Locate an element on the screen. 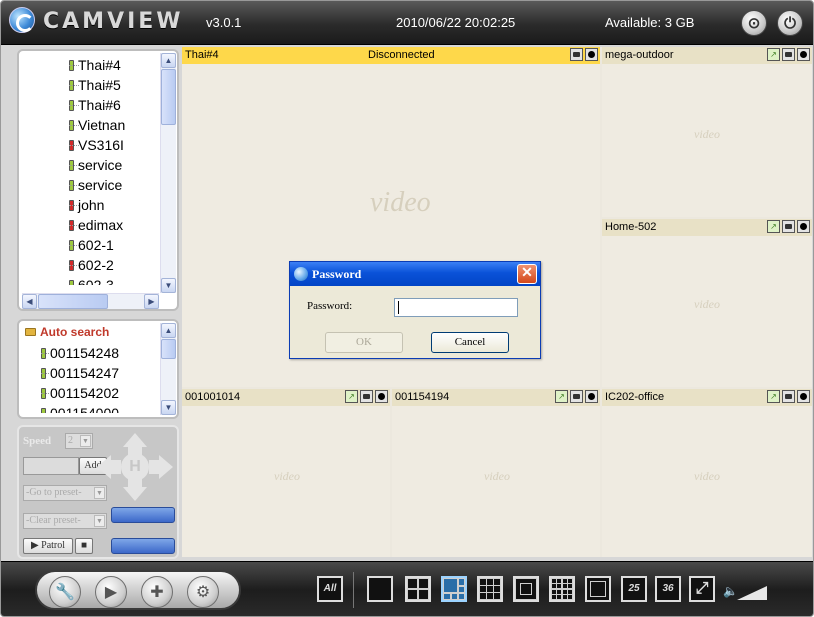 This screenshot has height=617, width=814. layout-9-button is located at coordinates (490, 589).